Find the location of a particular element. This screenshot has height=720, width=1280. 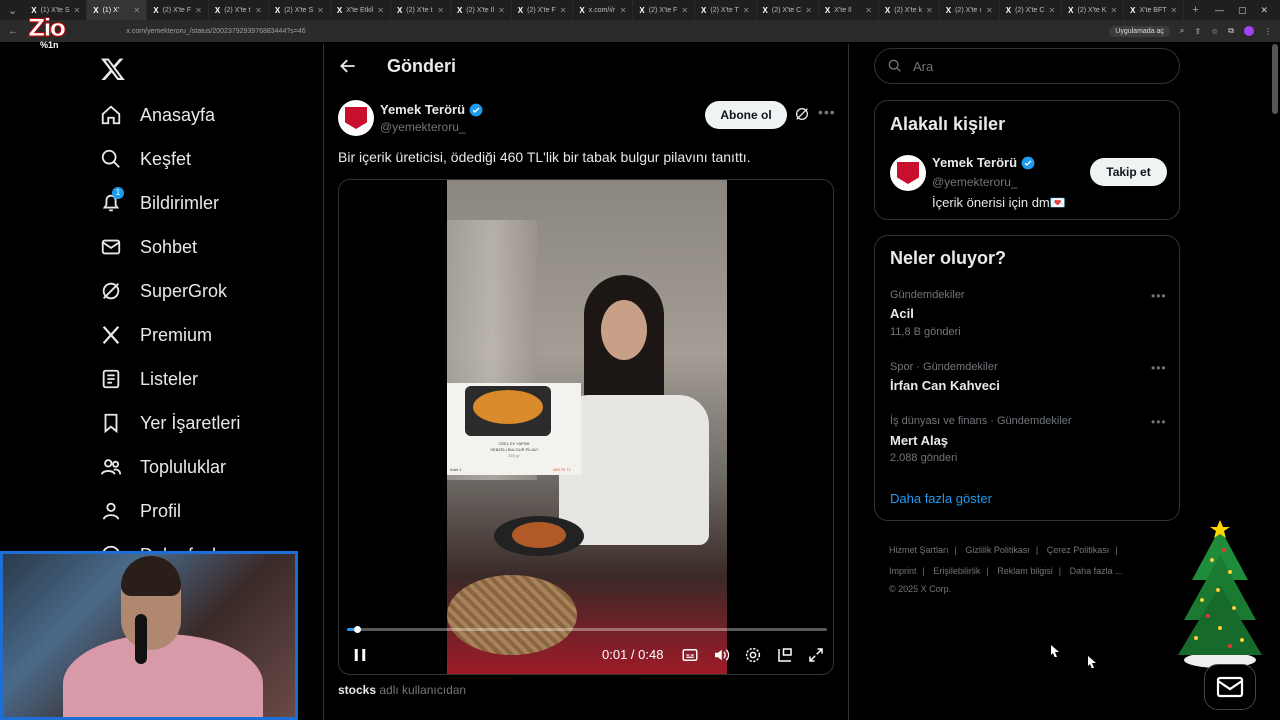

maximize-icon: ▢ is located at coordinates (1242, 10).